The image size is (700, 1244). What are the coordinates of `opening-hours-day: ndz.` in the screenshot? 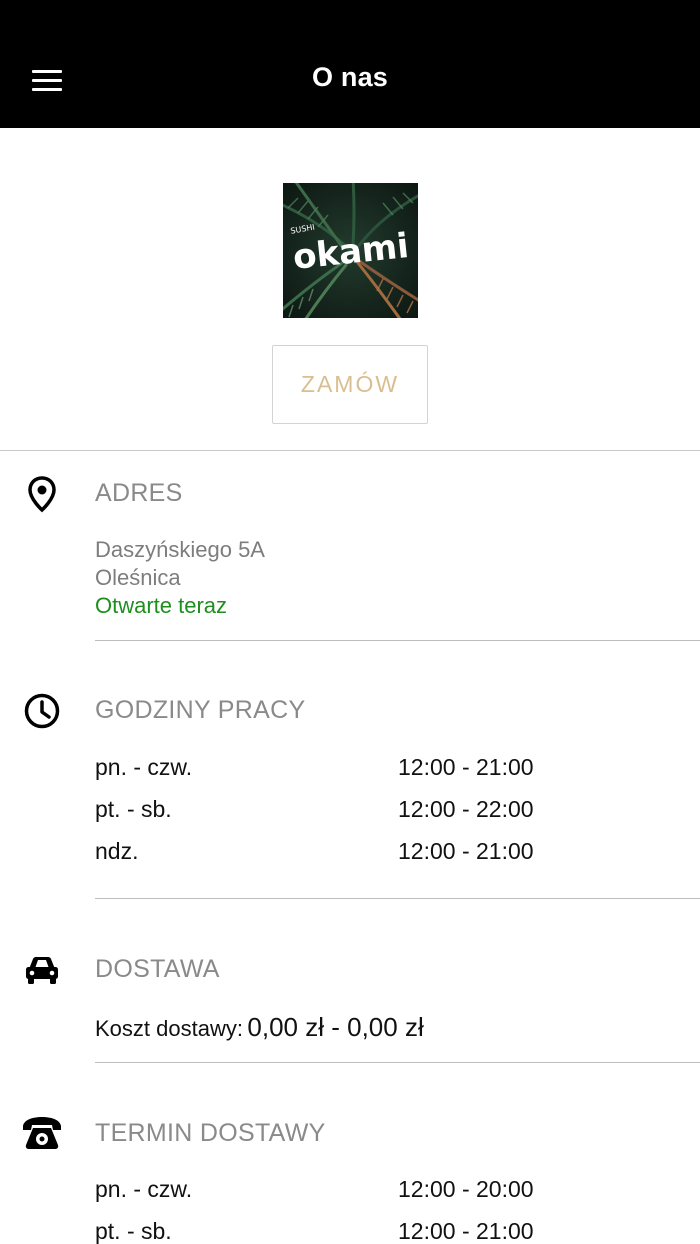 It's located at (117, 851).